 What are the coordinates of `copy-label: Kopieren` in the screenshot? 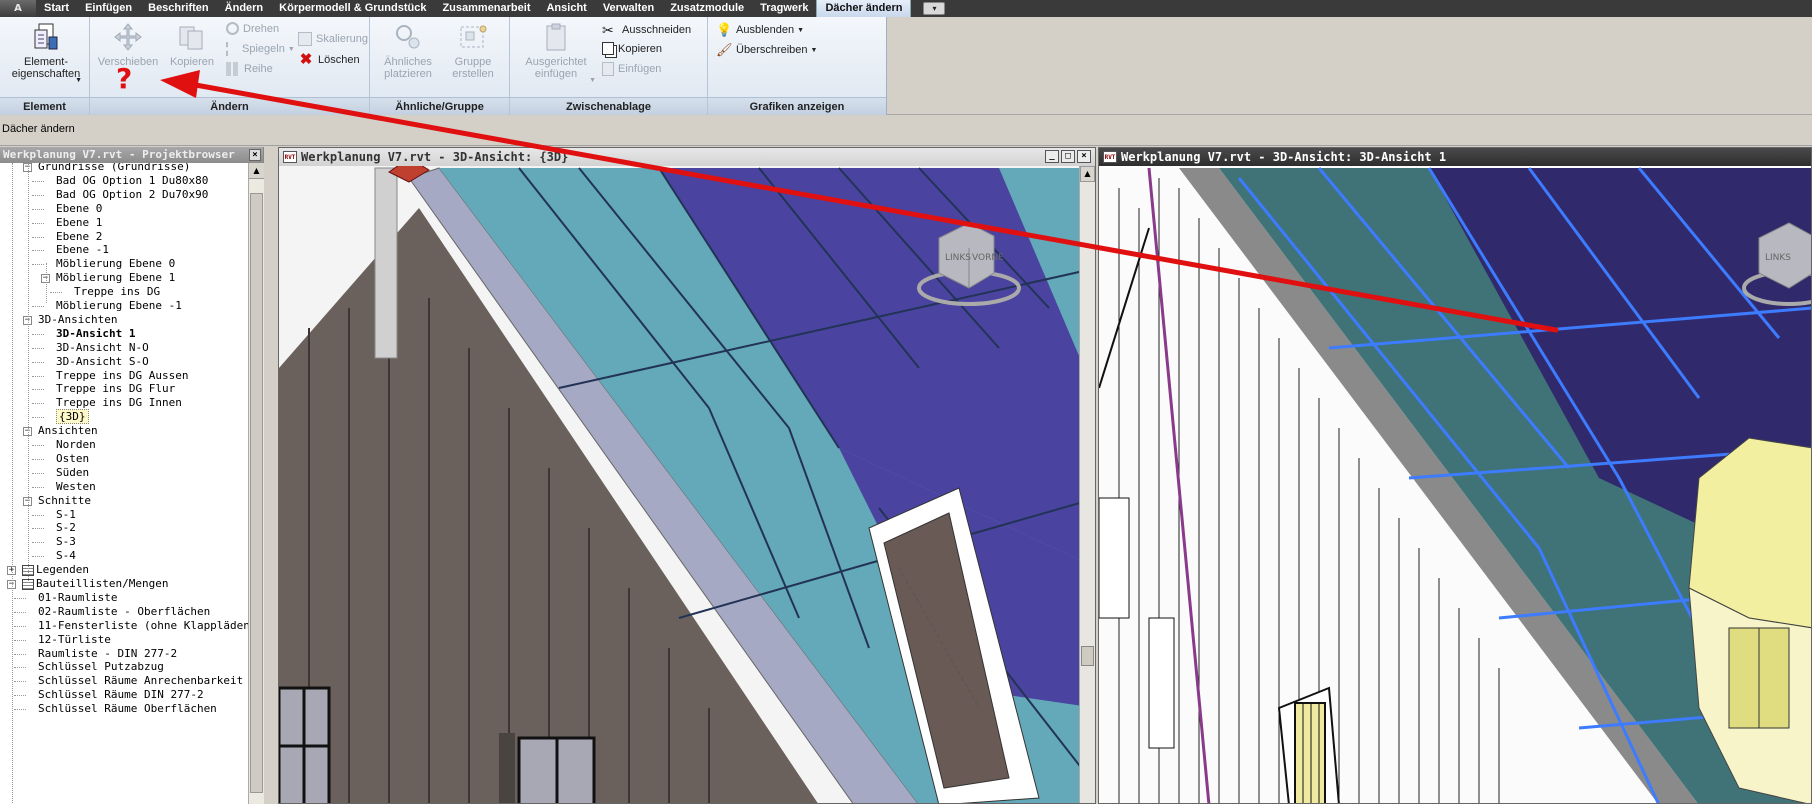 It's located at (192, 62).